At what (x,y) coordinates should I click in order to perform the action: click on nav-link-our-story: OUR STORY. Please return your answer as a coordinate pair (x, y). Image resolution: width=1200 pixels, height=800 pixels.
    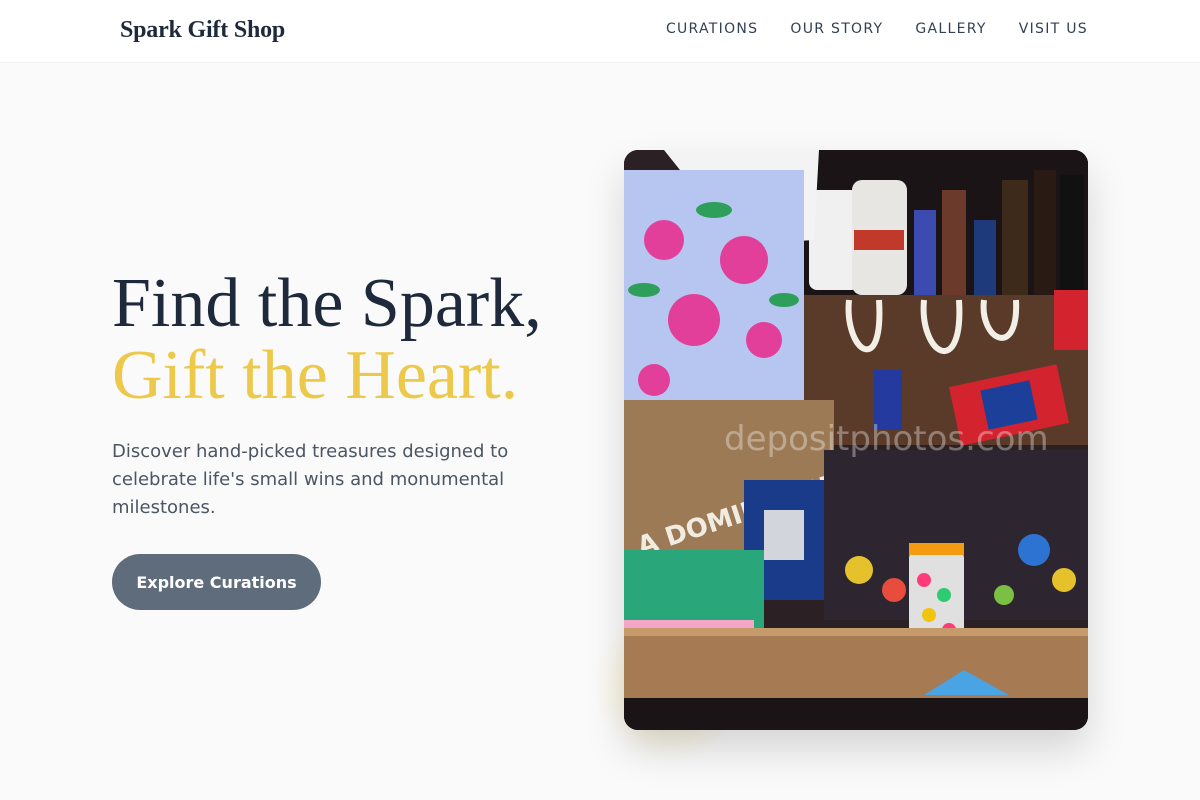
    Looking at the image, I should click on (836, 29).